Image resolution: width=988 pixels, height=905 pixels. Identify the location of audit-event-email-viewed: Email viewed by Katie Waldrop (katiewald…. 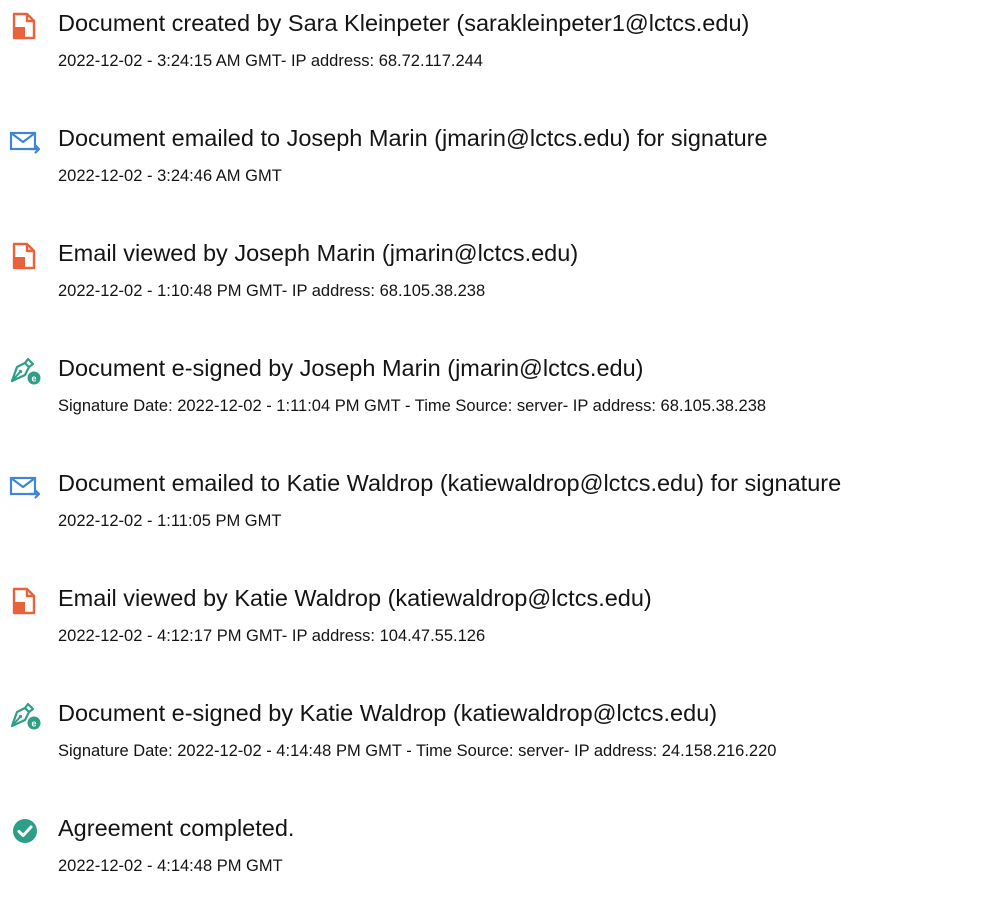
(494, 625).